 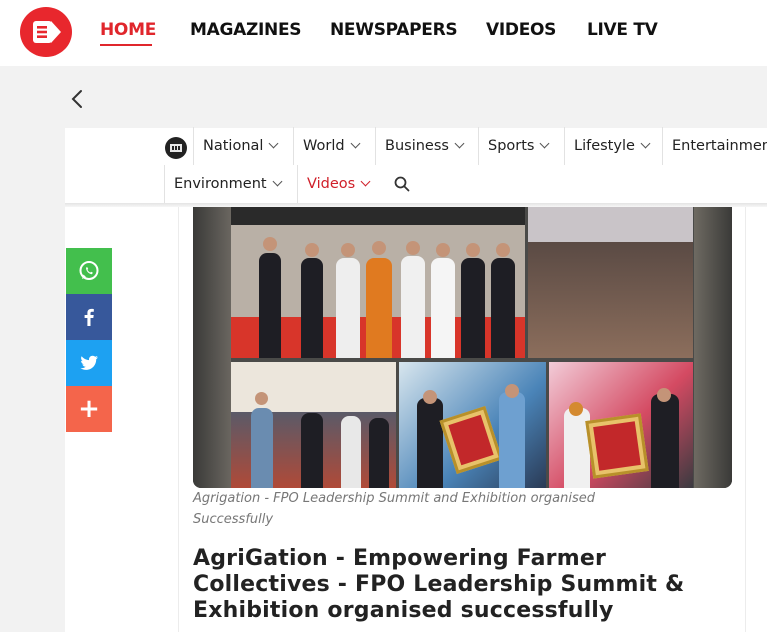 I want to click on category-environment: Environment, so click(x=227, y=184).